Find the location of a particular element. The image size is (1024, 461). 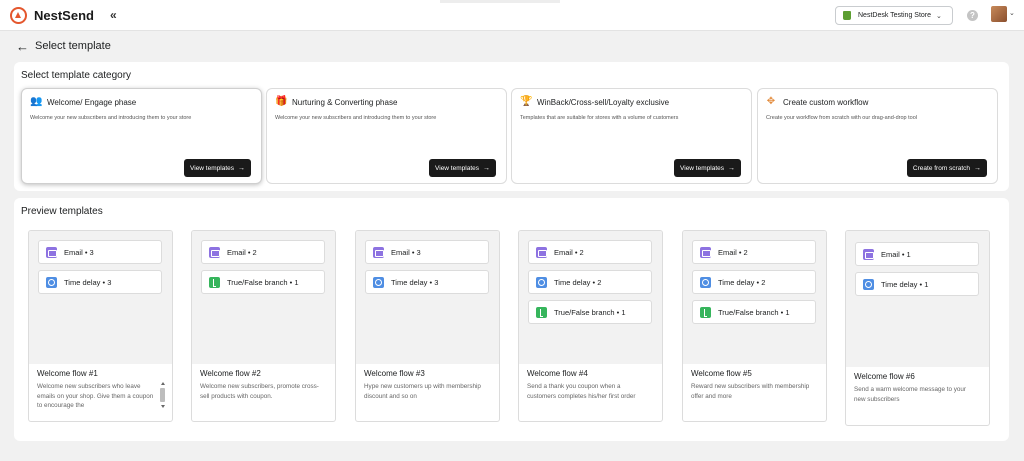

flow-step-label: Time delay • 1 is located at coordinates (905, 284).